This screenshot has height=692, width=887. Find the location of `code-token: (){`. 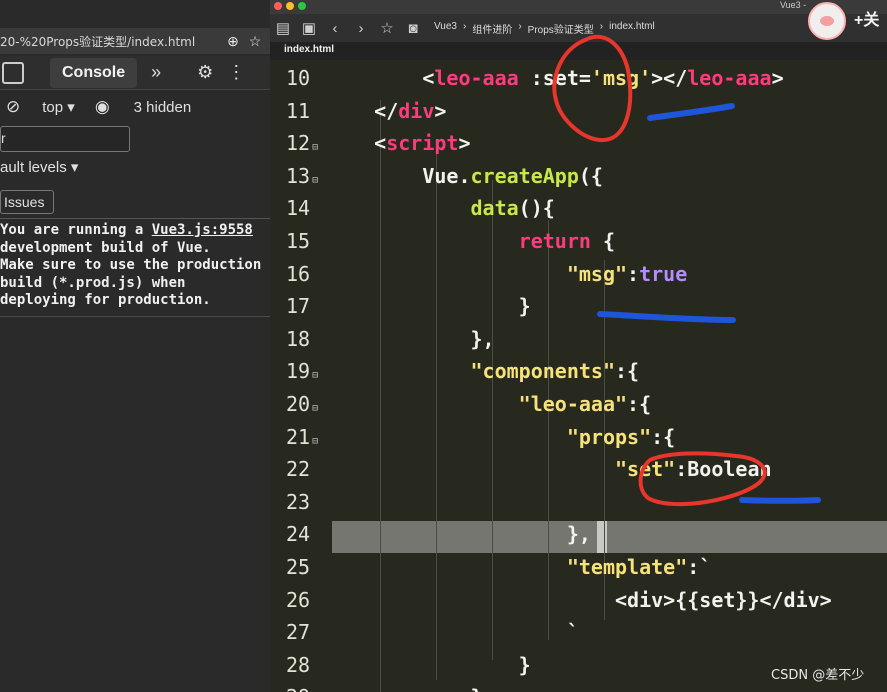

code-token: (){ is located at coordinates (536, 208).